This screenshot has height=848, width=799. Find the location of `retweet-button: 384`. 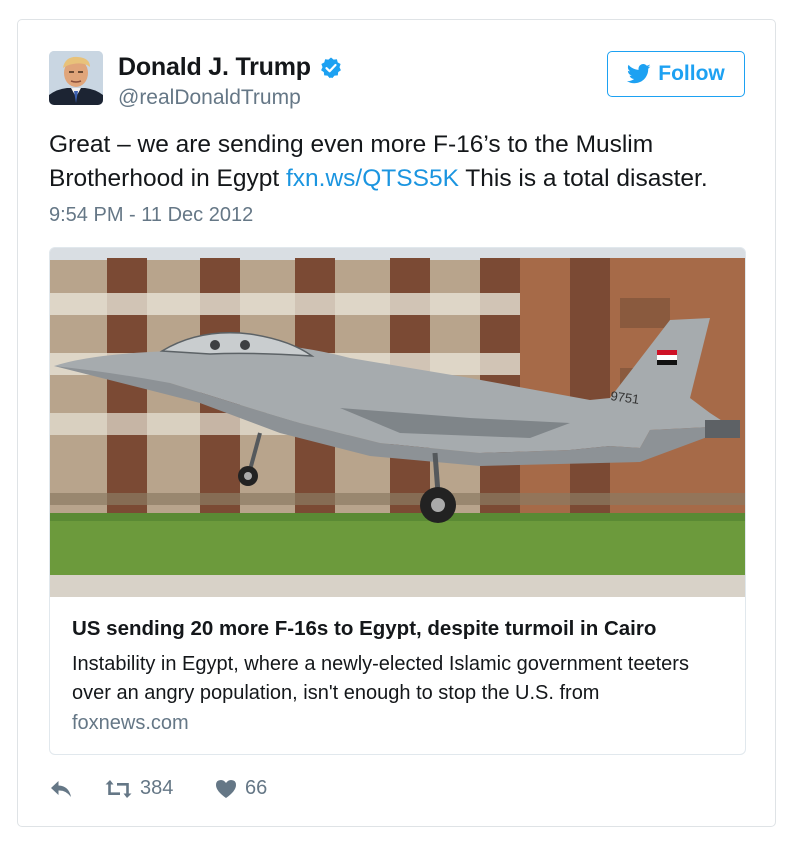

retweet-button: 384 is located at coordinates (160, 788).